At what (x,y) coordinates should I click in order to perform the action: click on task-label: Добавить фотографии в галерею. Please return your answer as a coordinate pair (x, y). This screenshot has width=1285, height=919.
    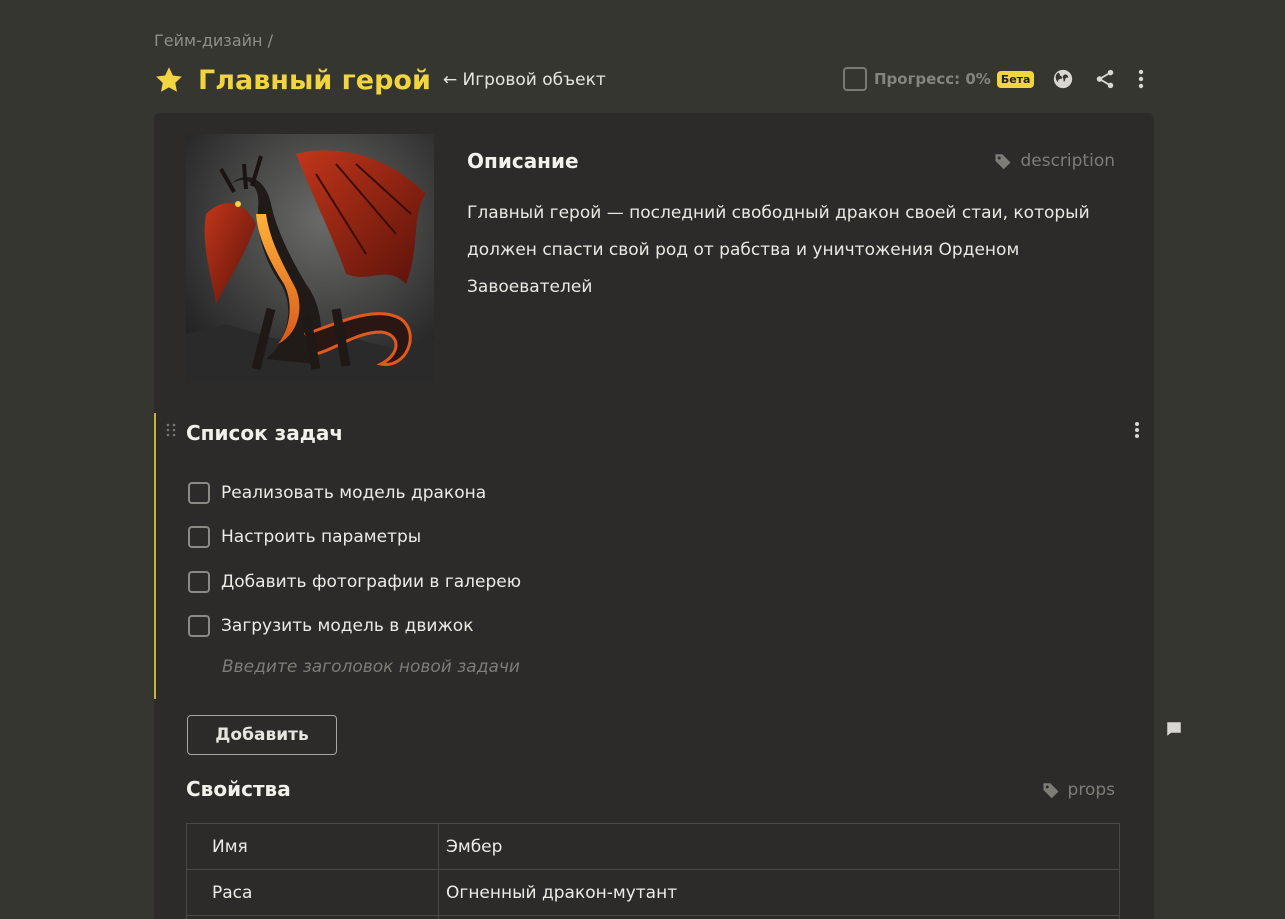
    Looking at the image, I should click on (371, 582).